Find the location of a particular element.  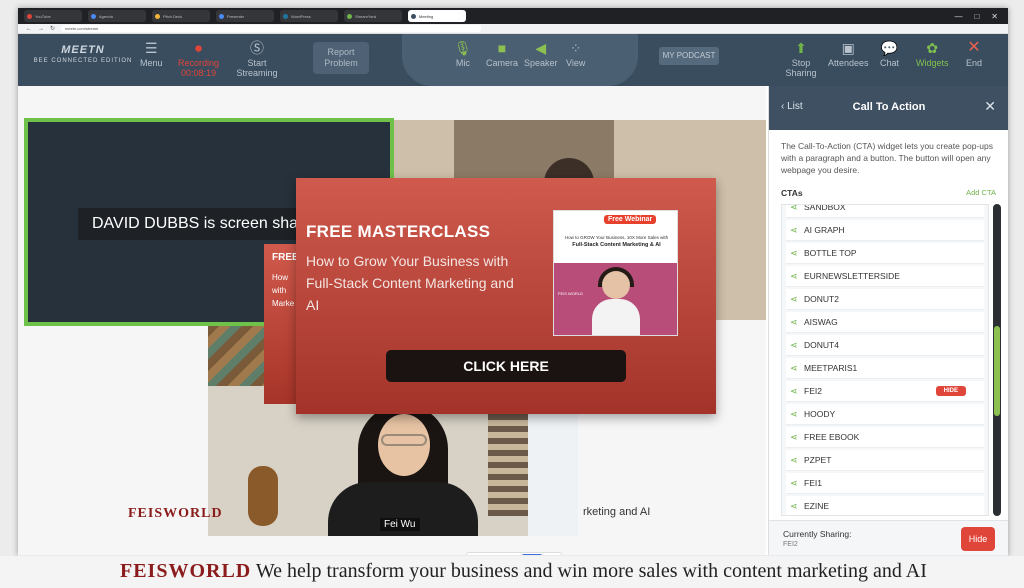

stop-sharing-button: ⬆ Stop Sharing is located at coordinates (801, 59).